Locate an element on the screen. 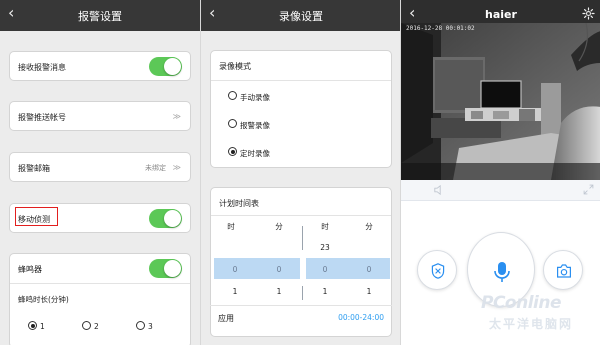 The width and height of the screenshot is (600, 345). mode-label-manual: 手动录像 is located at coordinates (255, 97).